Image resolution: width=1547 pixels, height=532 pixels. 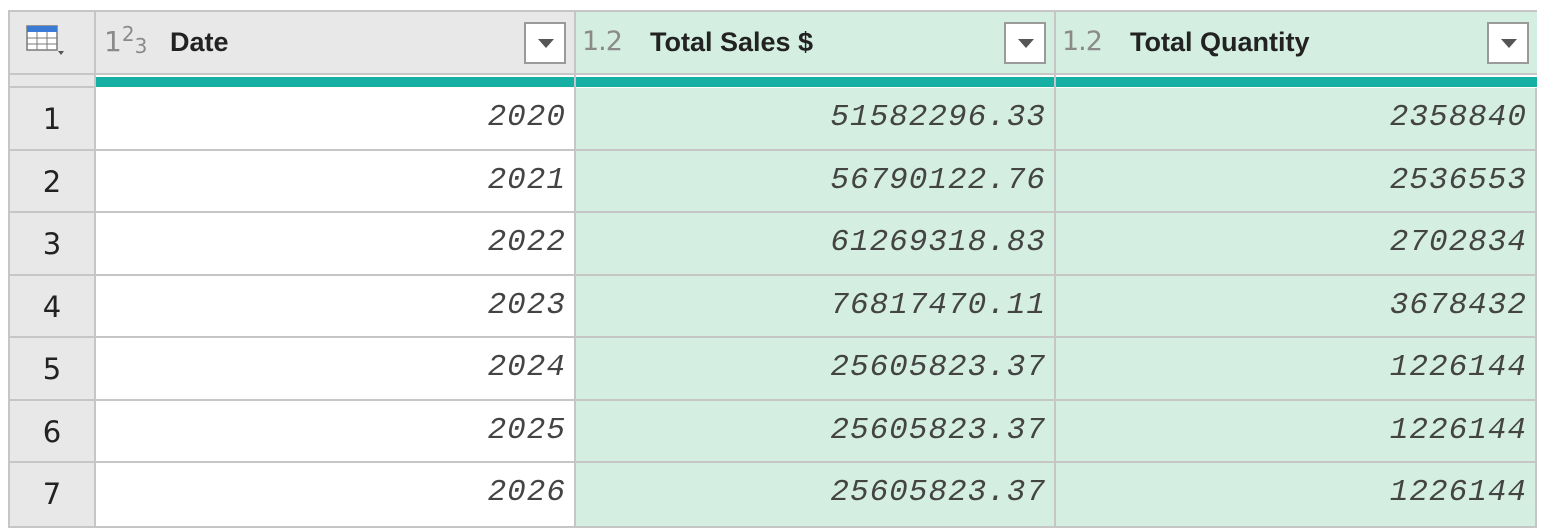 I want to click on table-row: 4 2023 76817470.11 3678432, so click(x=772, y=306).